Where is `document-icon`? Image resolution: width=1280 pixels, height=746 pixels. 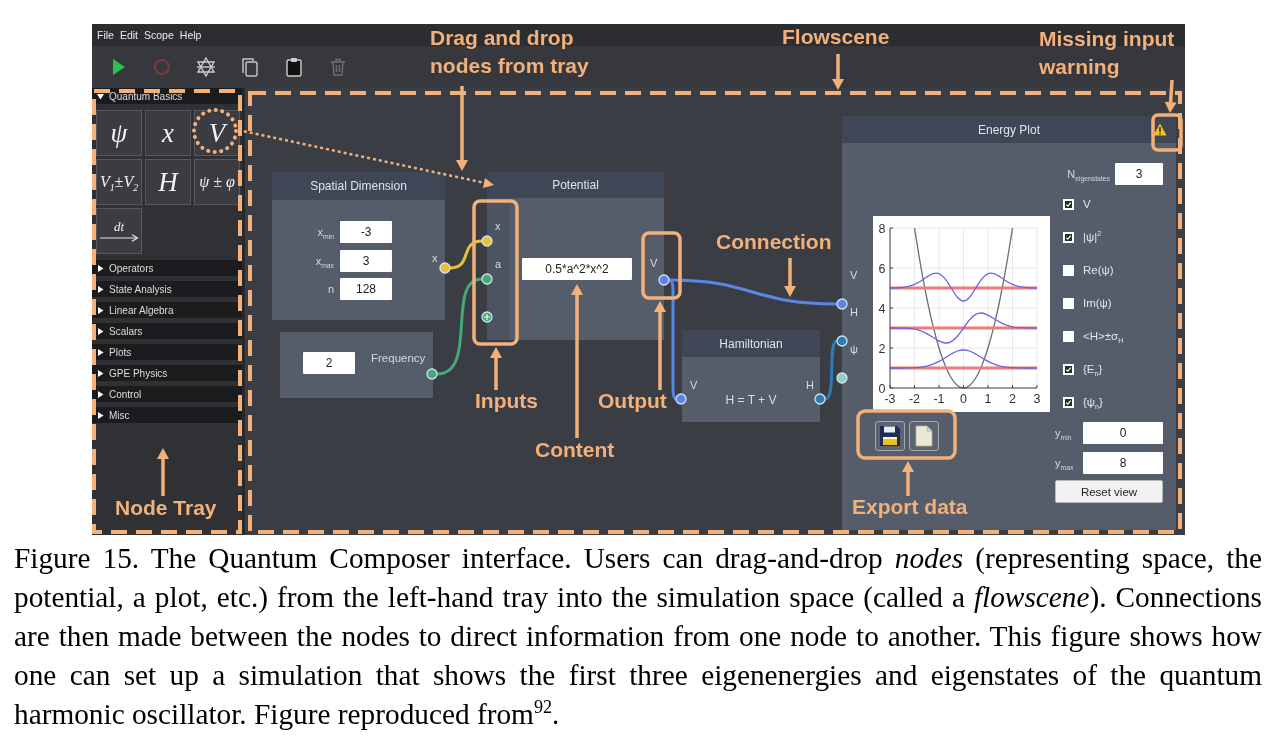
document-icon is located at coordinates (924, 436).